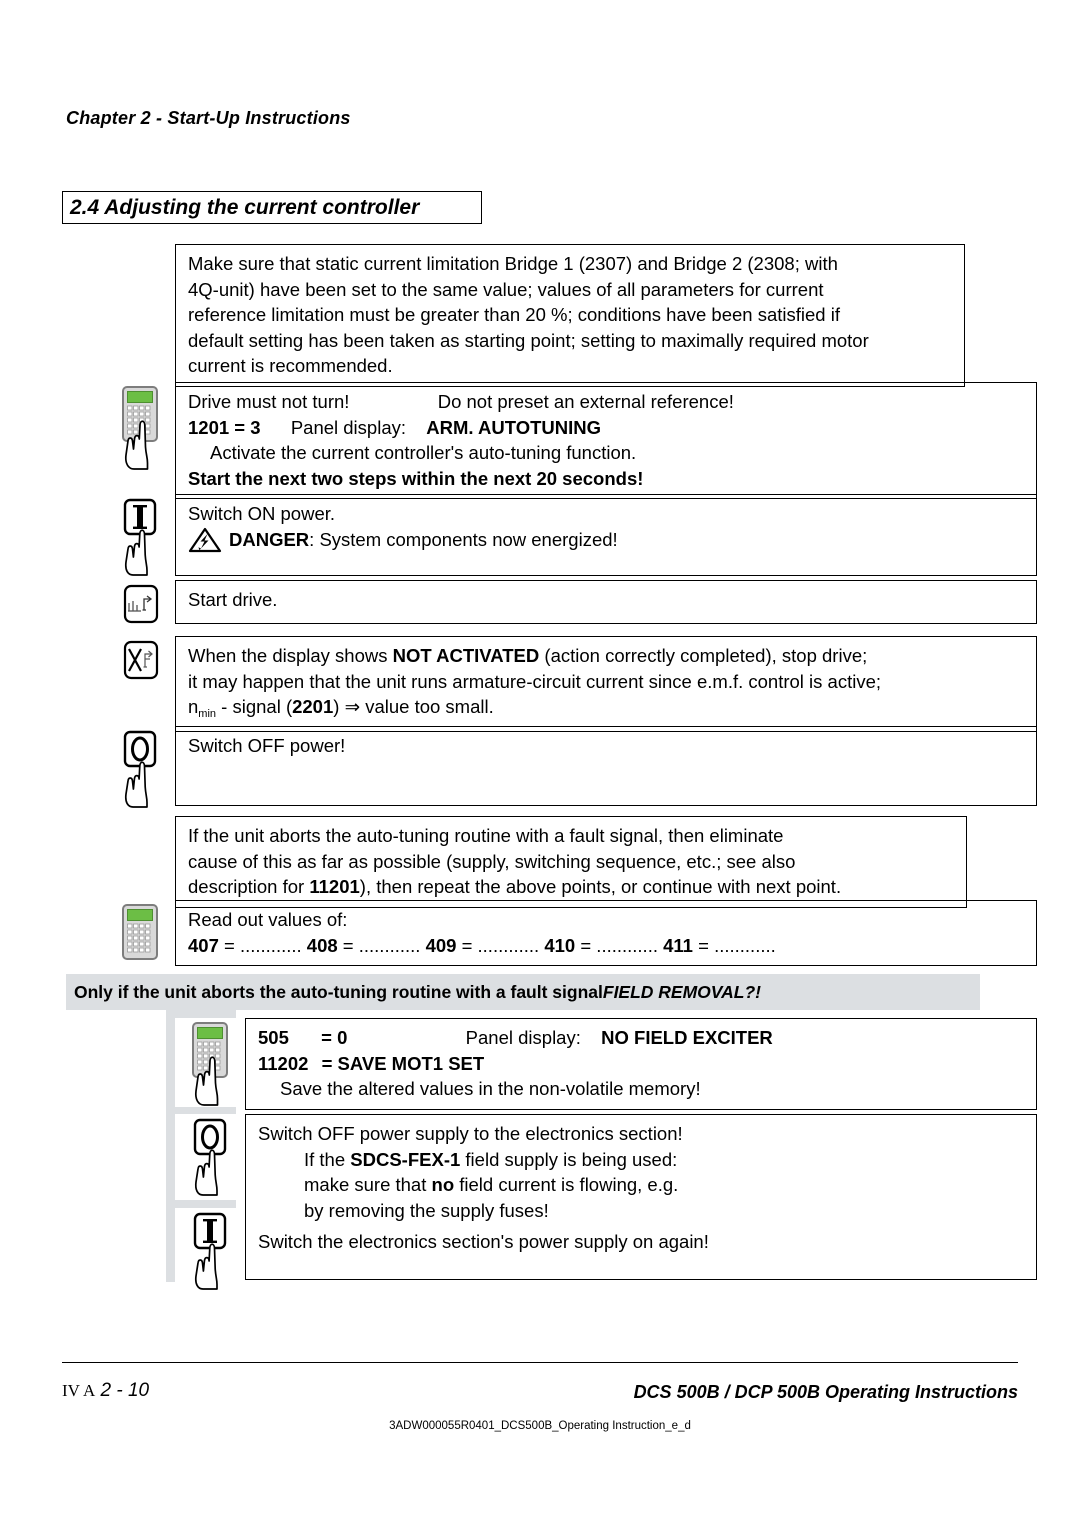  What do you see at coordinates (413, 706) in the screenshot?
I see `nmin-suffix: ) ⇒ value too small.` at bounding box center [413, 706].